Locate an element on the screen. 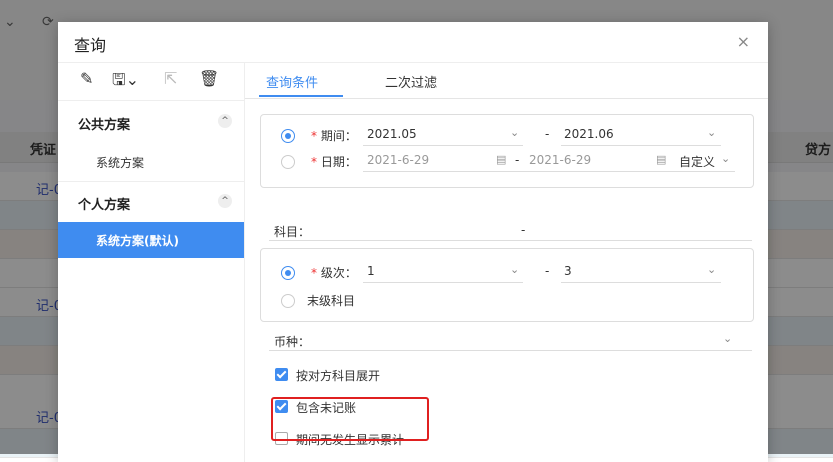 The width and height of the screenshot is (833, 462). subject-input-underline is located at coordinates (510, 240).